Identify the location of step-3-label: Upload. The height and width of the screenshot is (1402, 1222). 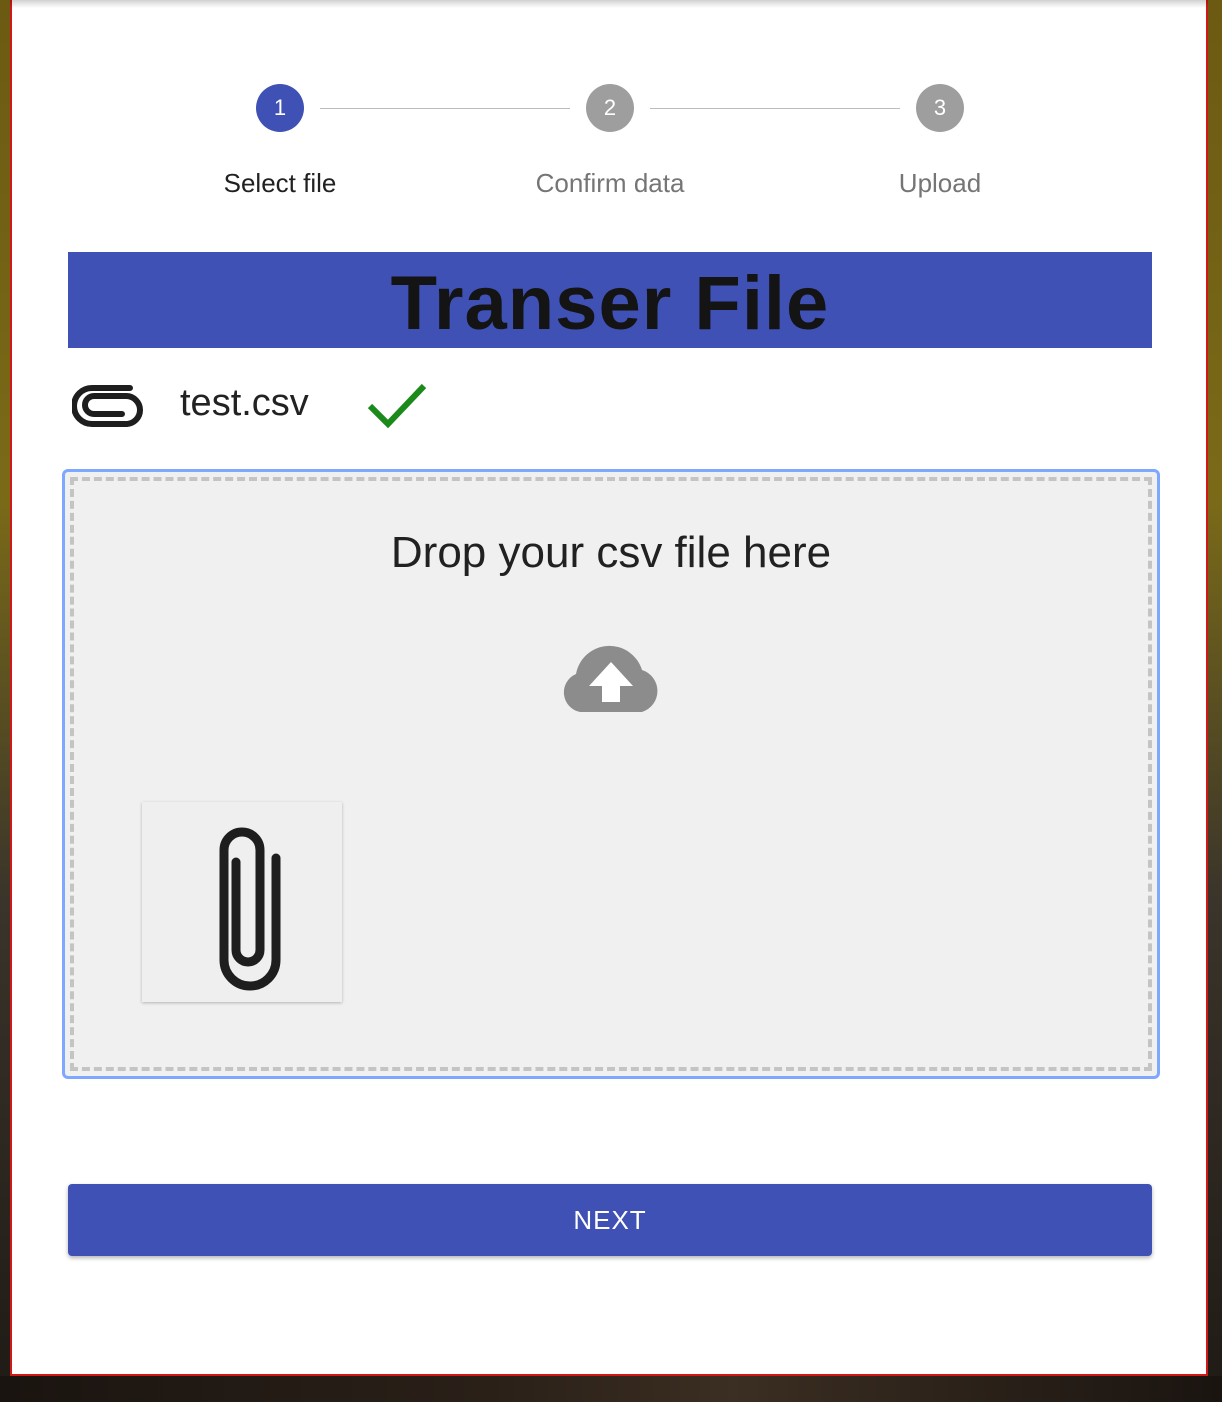
(940, 183).